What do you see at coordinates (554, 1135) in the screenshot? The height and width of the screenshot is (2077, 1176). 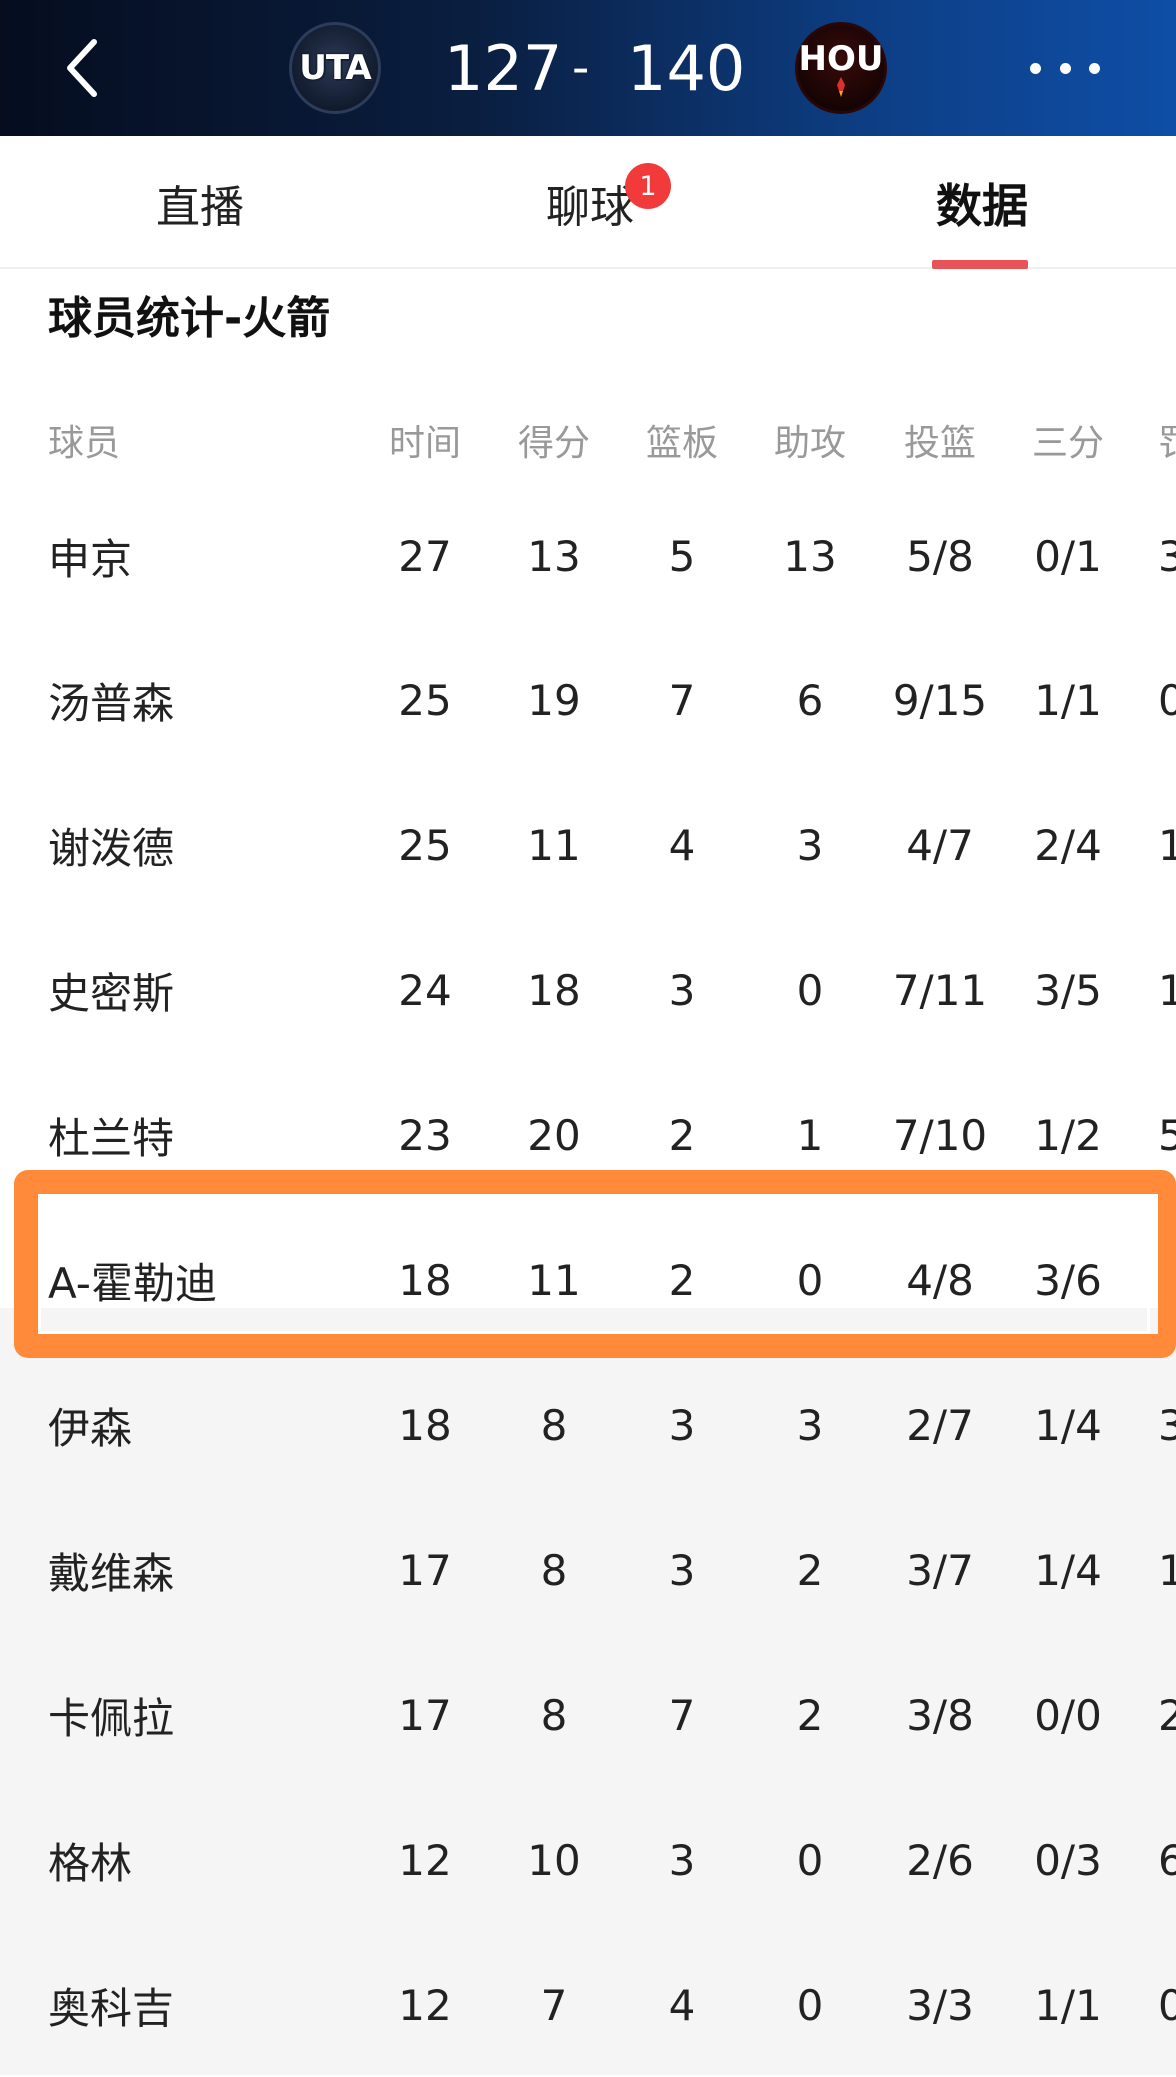 I see `points-cell: 20` at bounding box center [554, 1135].